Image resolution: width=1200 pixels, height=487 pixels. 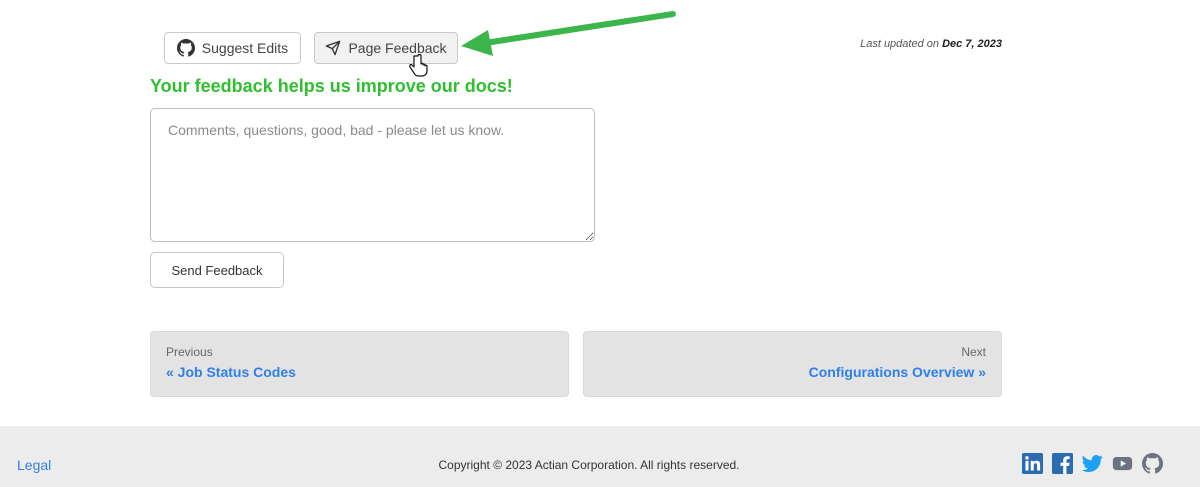 I want to click on last-updated-date: Dec 7, 2023, so click(x=972, y=44).